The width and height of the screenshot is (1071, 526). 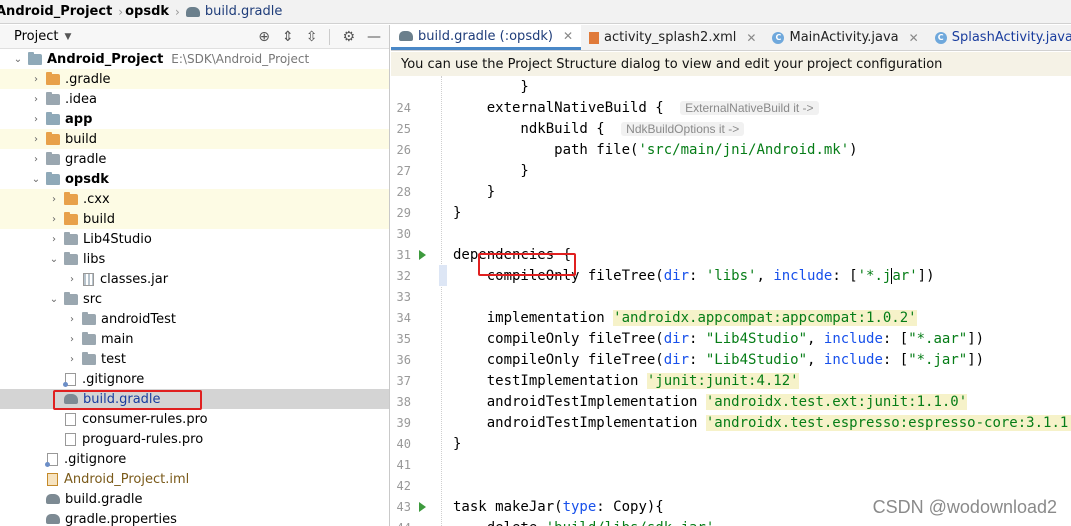 What do you see at coordinates (243, 11) in the screenshot?
I see `breadcrumb-file-label: build.gradle` at bounding box center [243, 11].